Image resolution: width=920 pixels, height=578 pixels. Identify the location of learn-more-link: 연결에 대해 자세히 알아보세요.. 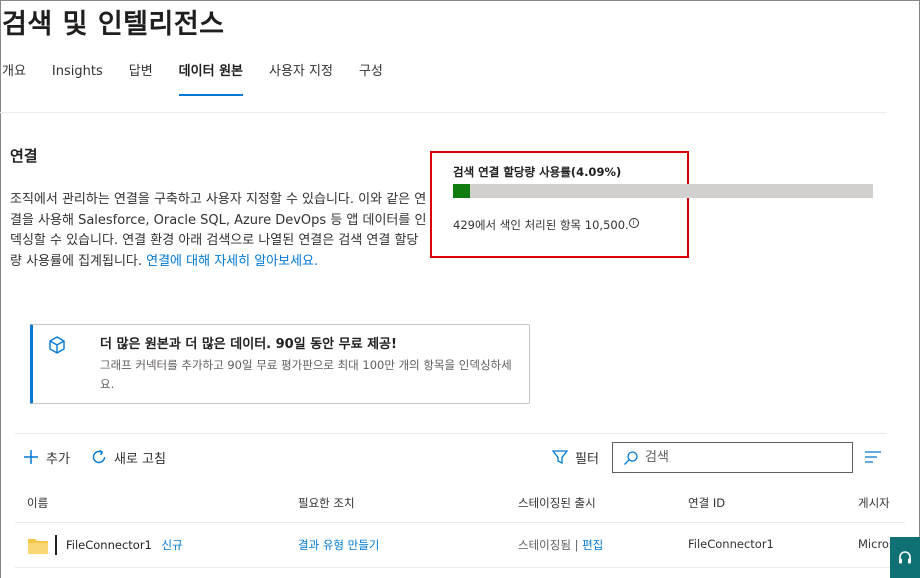
(232, 261).